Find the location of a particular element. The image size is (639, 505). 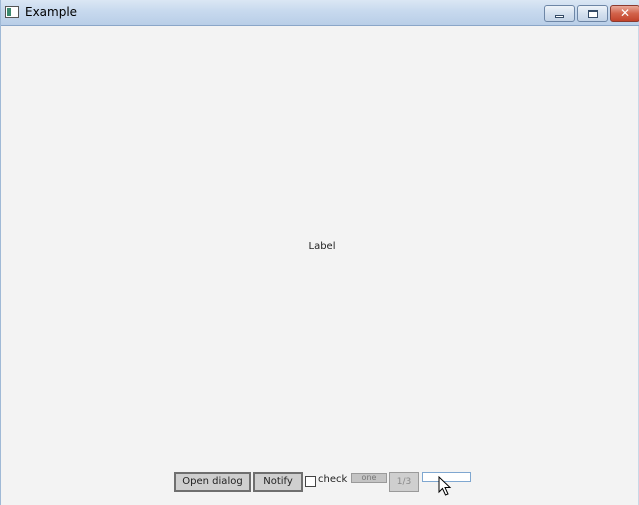

minimize-button is located at coordinates (559, 13).